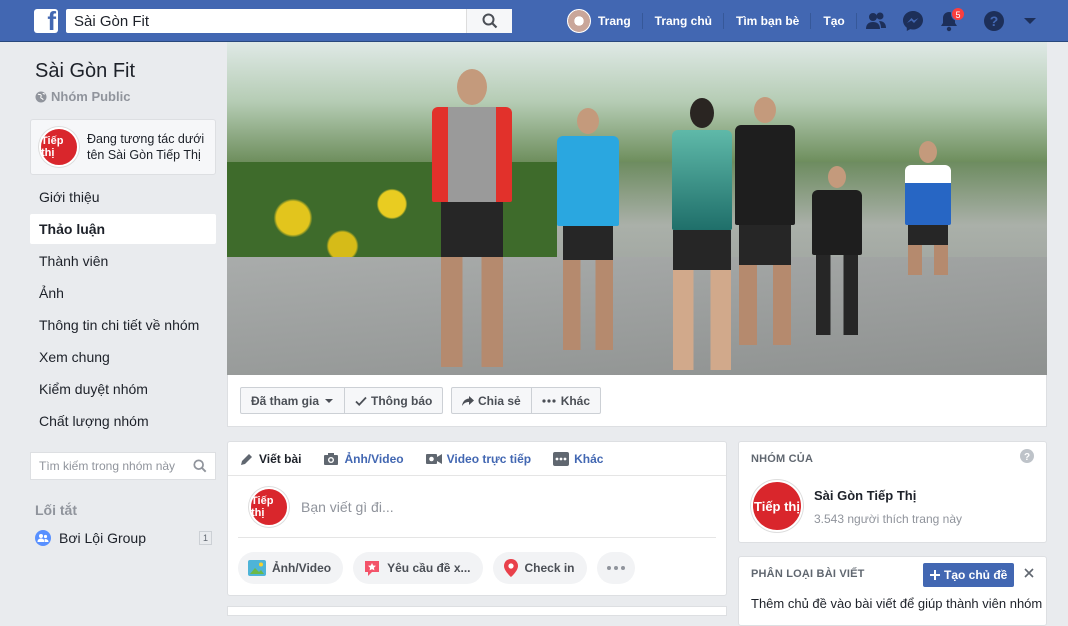 This screenshot has width=1068, height=626. Describe the element at coordinates (56, 510) in the screenshot. I see `shortcuts-heading: Lối tắt` at that location.